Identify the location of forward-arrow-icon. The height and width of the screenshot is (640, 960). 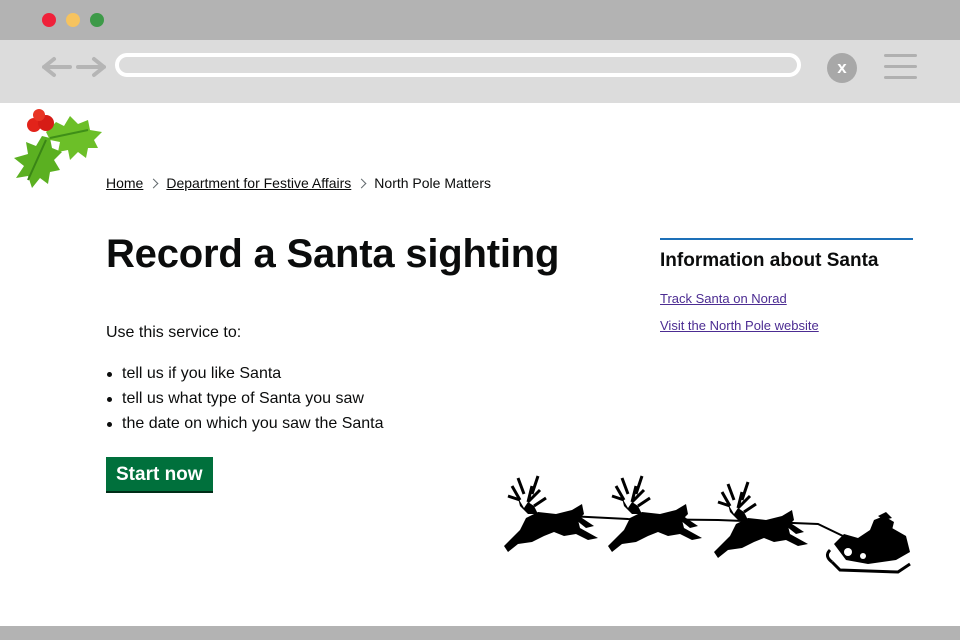
(91, 67).